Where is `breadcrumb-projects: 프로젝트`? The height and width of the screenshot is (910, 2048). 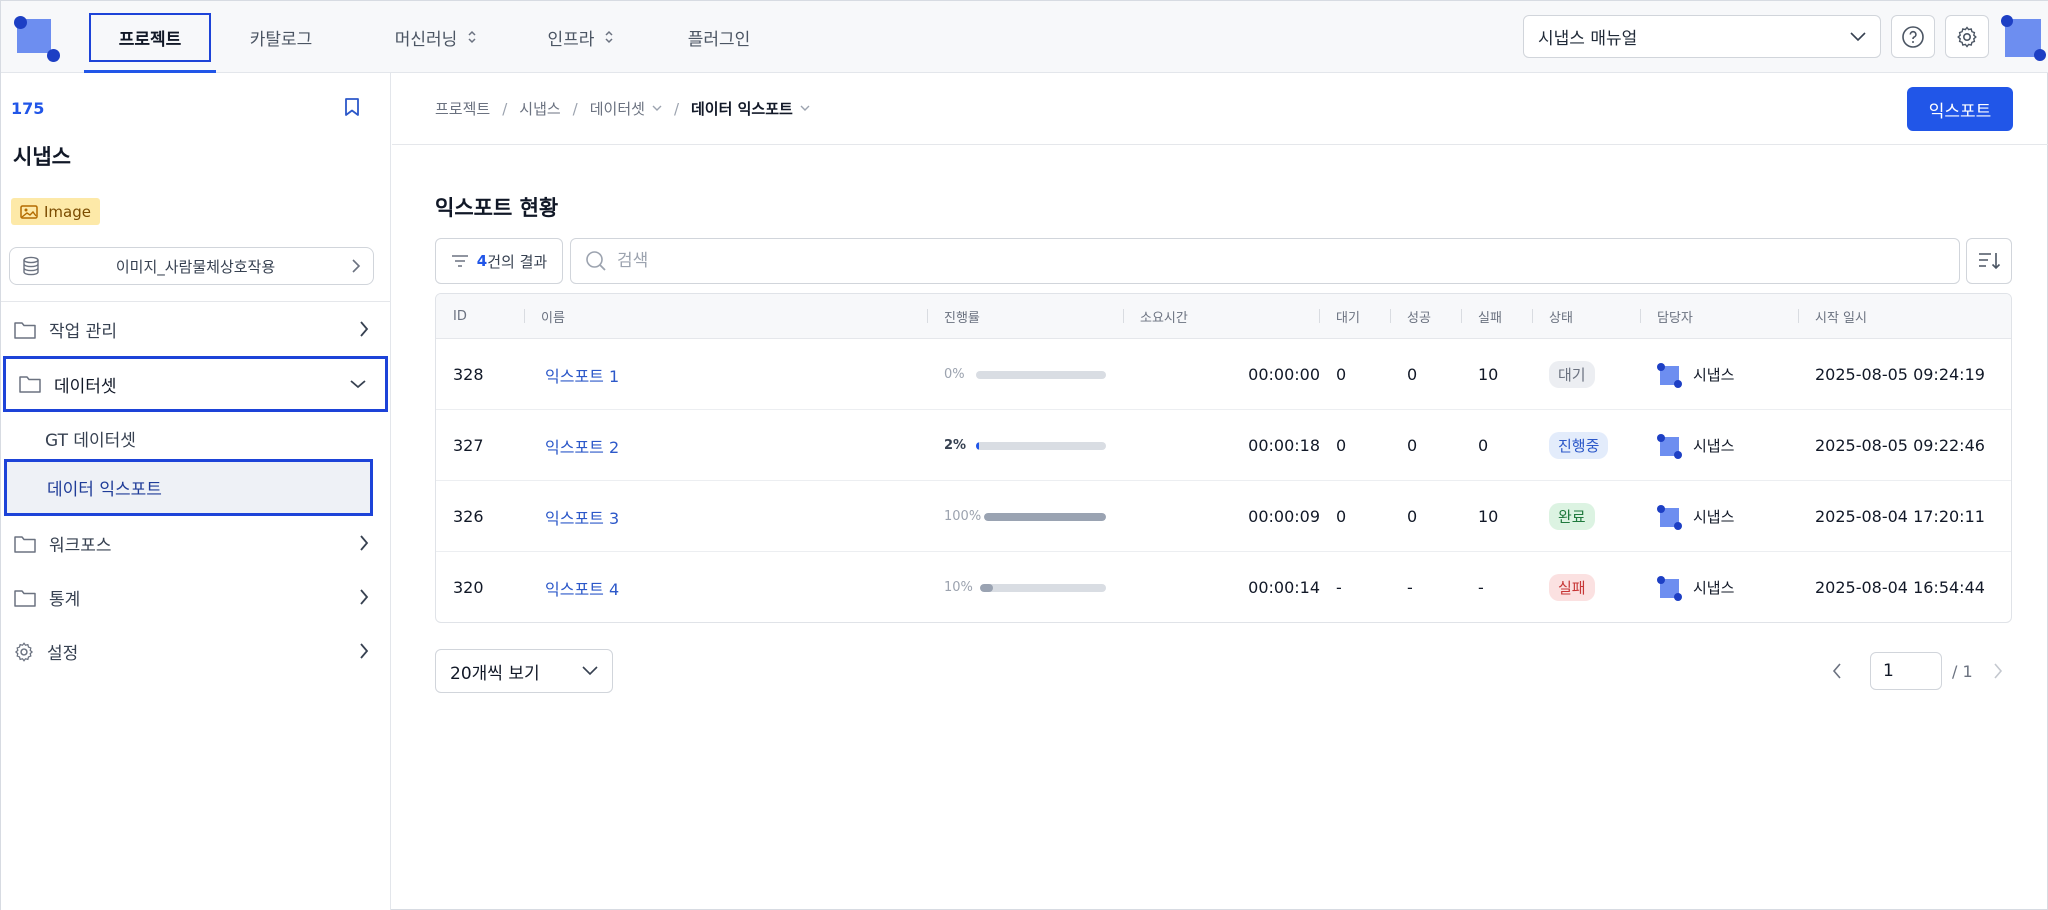 breadcrumb-projects: 프로젝트 is located at coordinates (462, 108).